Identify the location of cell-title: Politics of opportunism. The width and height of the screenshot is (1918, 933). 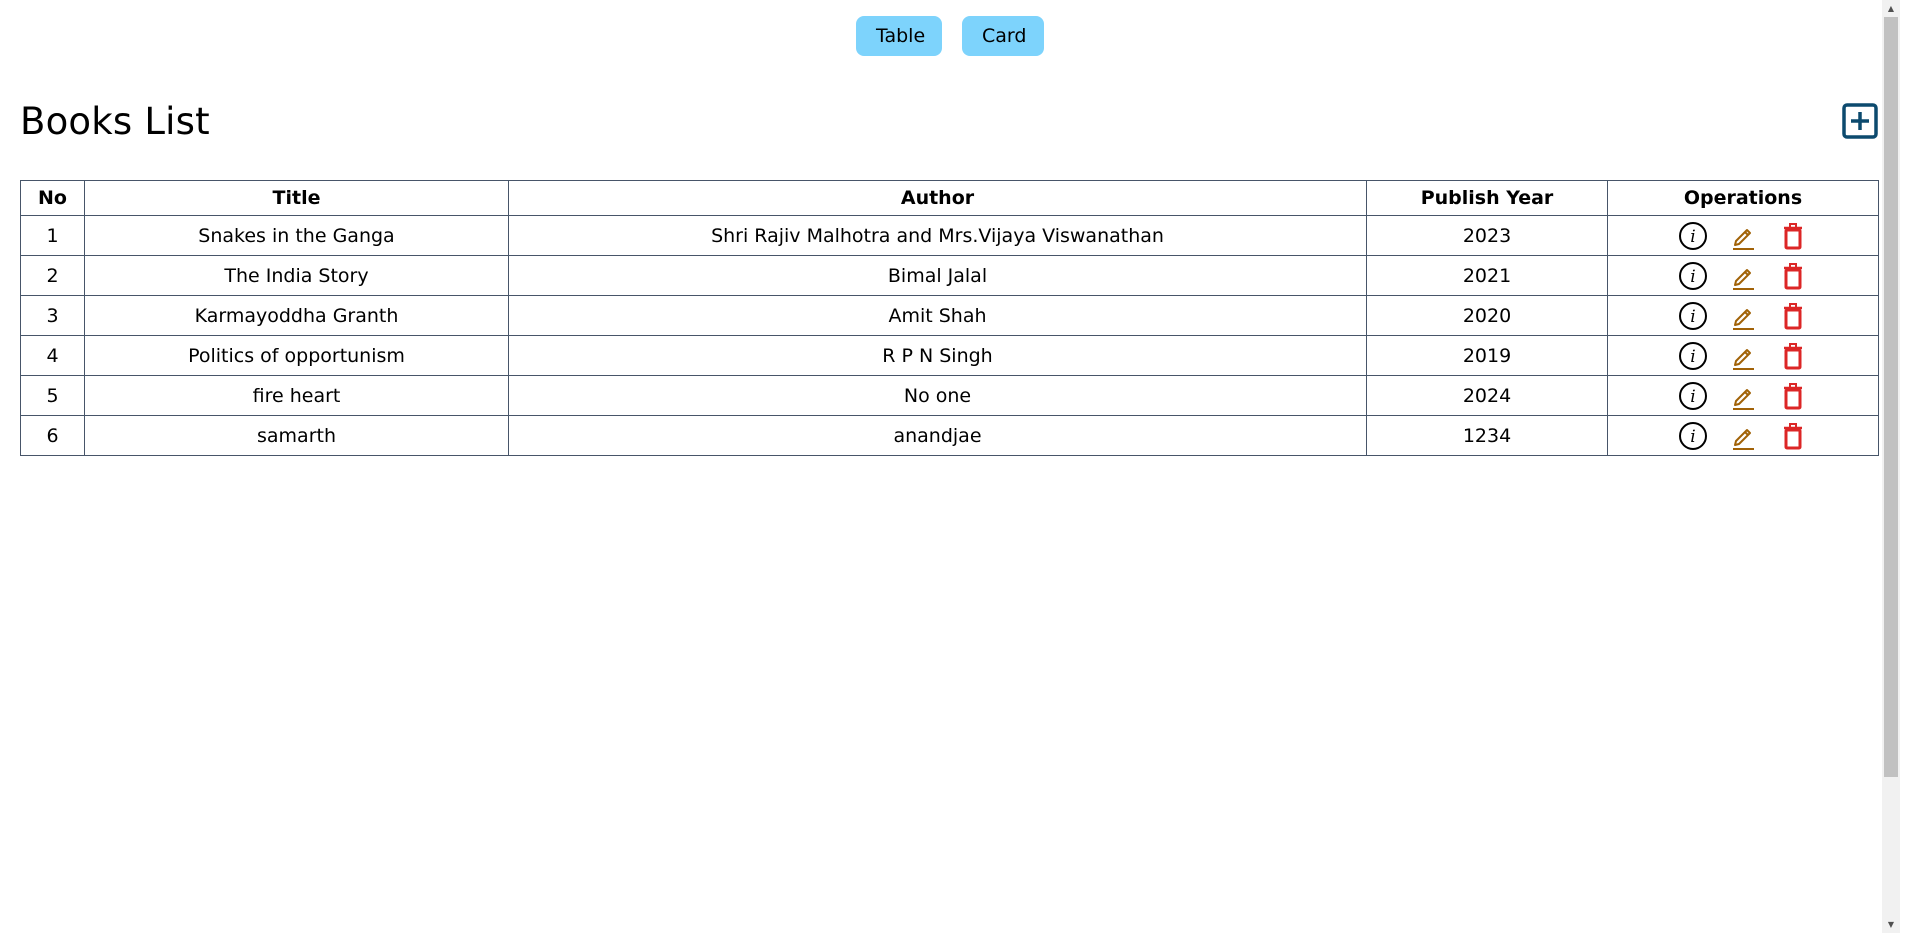
(296, 355).